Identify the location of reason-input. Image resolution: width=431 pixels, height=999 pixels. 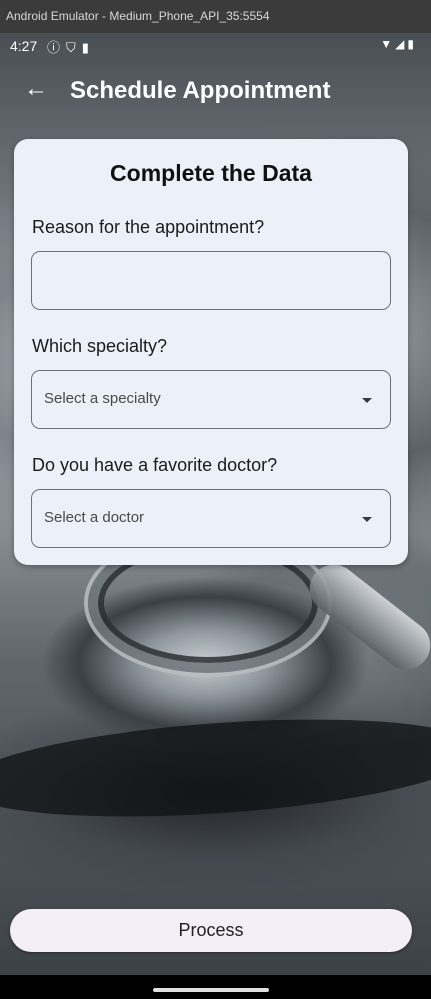
(211, 280).